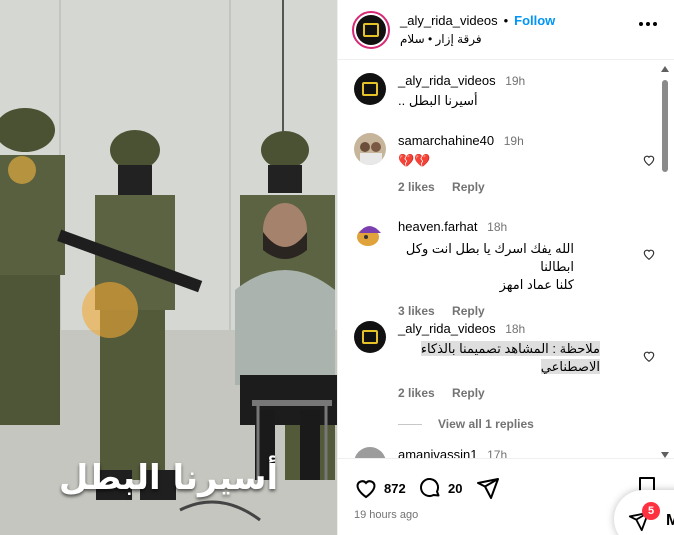 The width and height of the screenshot is (674, 535). Describe the element at coordinates (534, 20) in the screenshot. I see `follow-button: Follow` at that location.